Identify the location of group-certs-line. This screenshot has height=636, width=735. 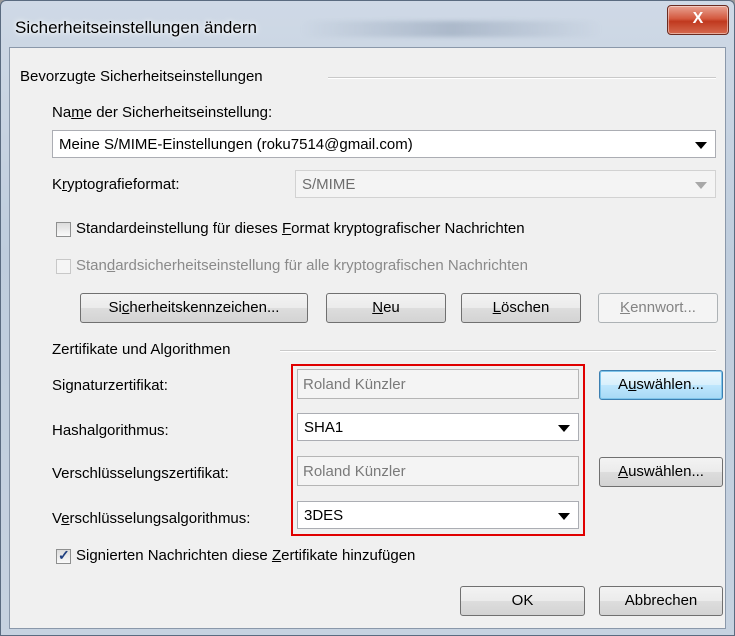
(498, 351).